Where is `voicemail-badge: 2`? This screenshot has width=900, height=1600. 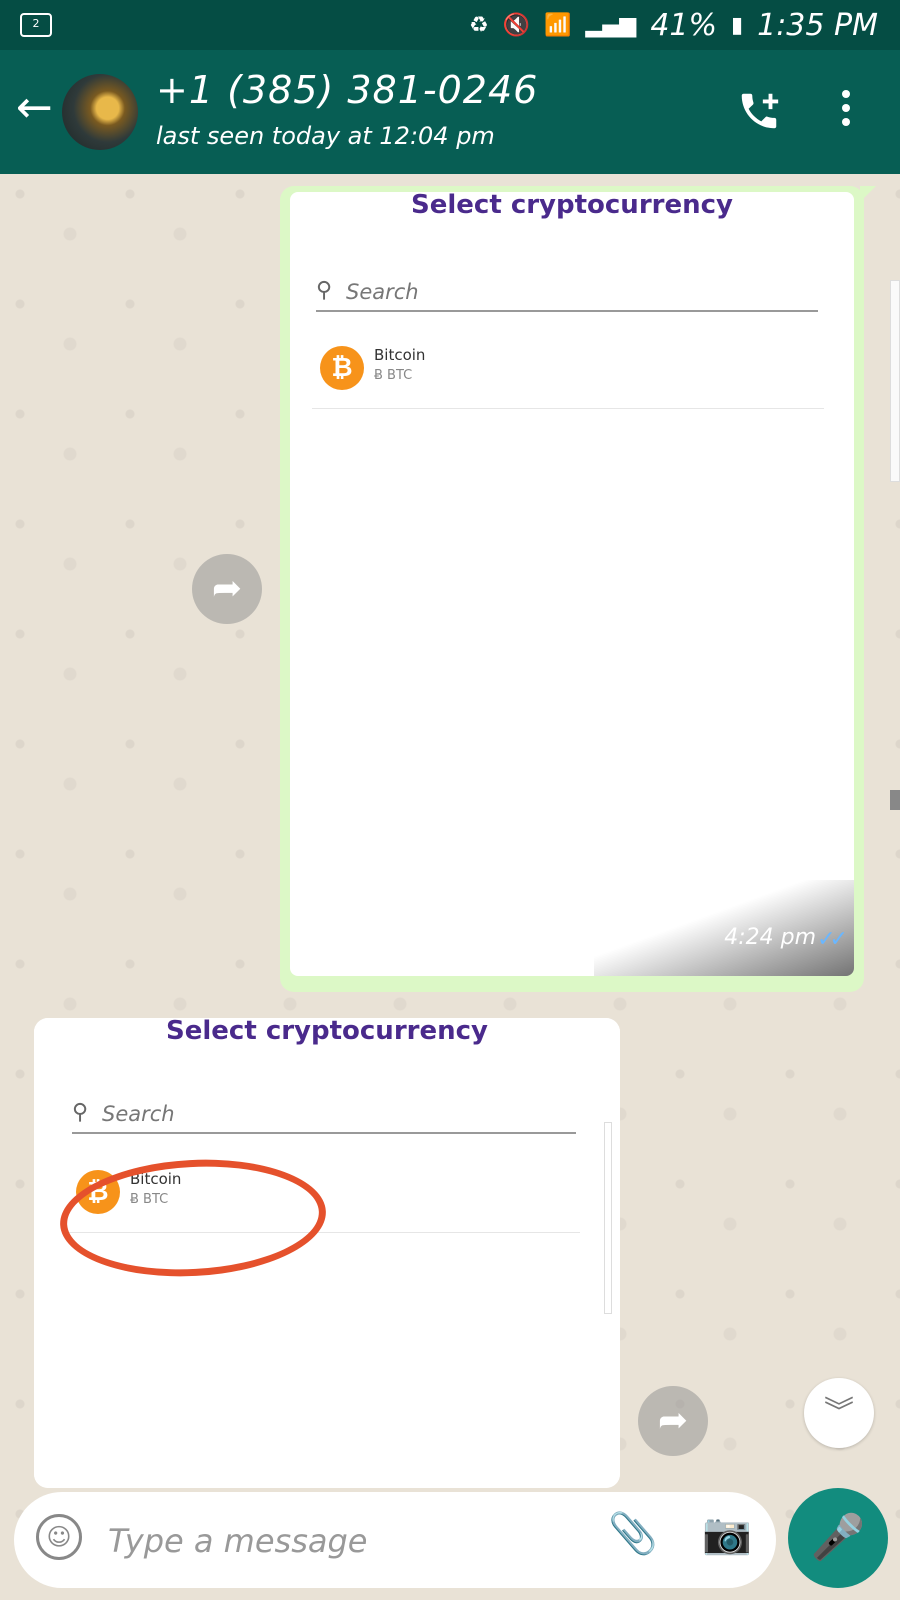 voicemail-badge: 2 is located at coordinates (36, 23).